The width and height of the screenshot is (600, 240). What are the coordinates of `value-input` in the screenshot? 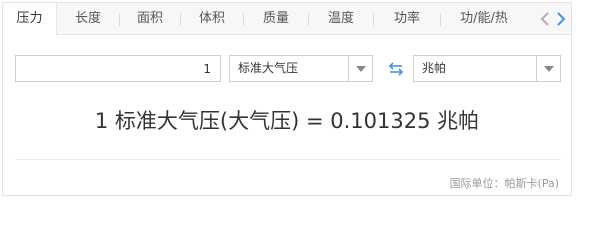 It's located at (118, 68).